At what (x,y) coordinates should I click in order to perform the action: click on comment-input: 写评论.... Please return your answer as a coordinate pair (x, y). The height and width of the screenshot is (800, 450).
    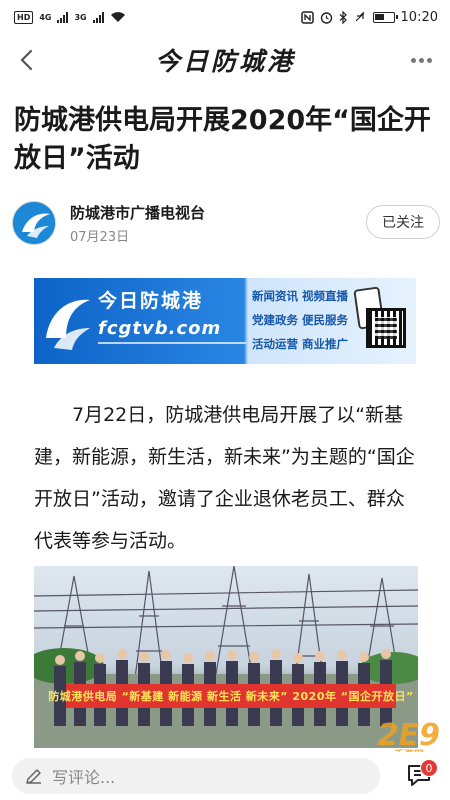
    Looking at the image, I should click on (196, 776).